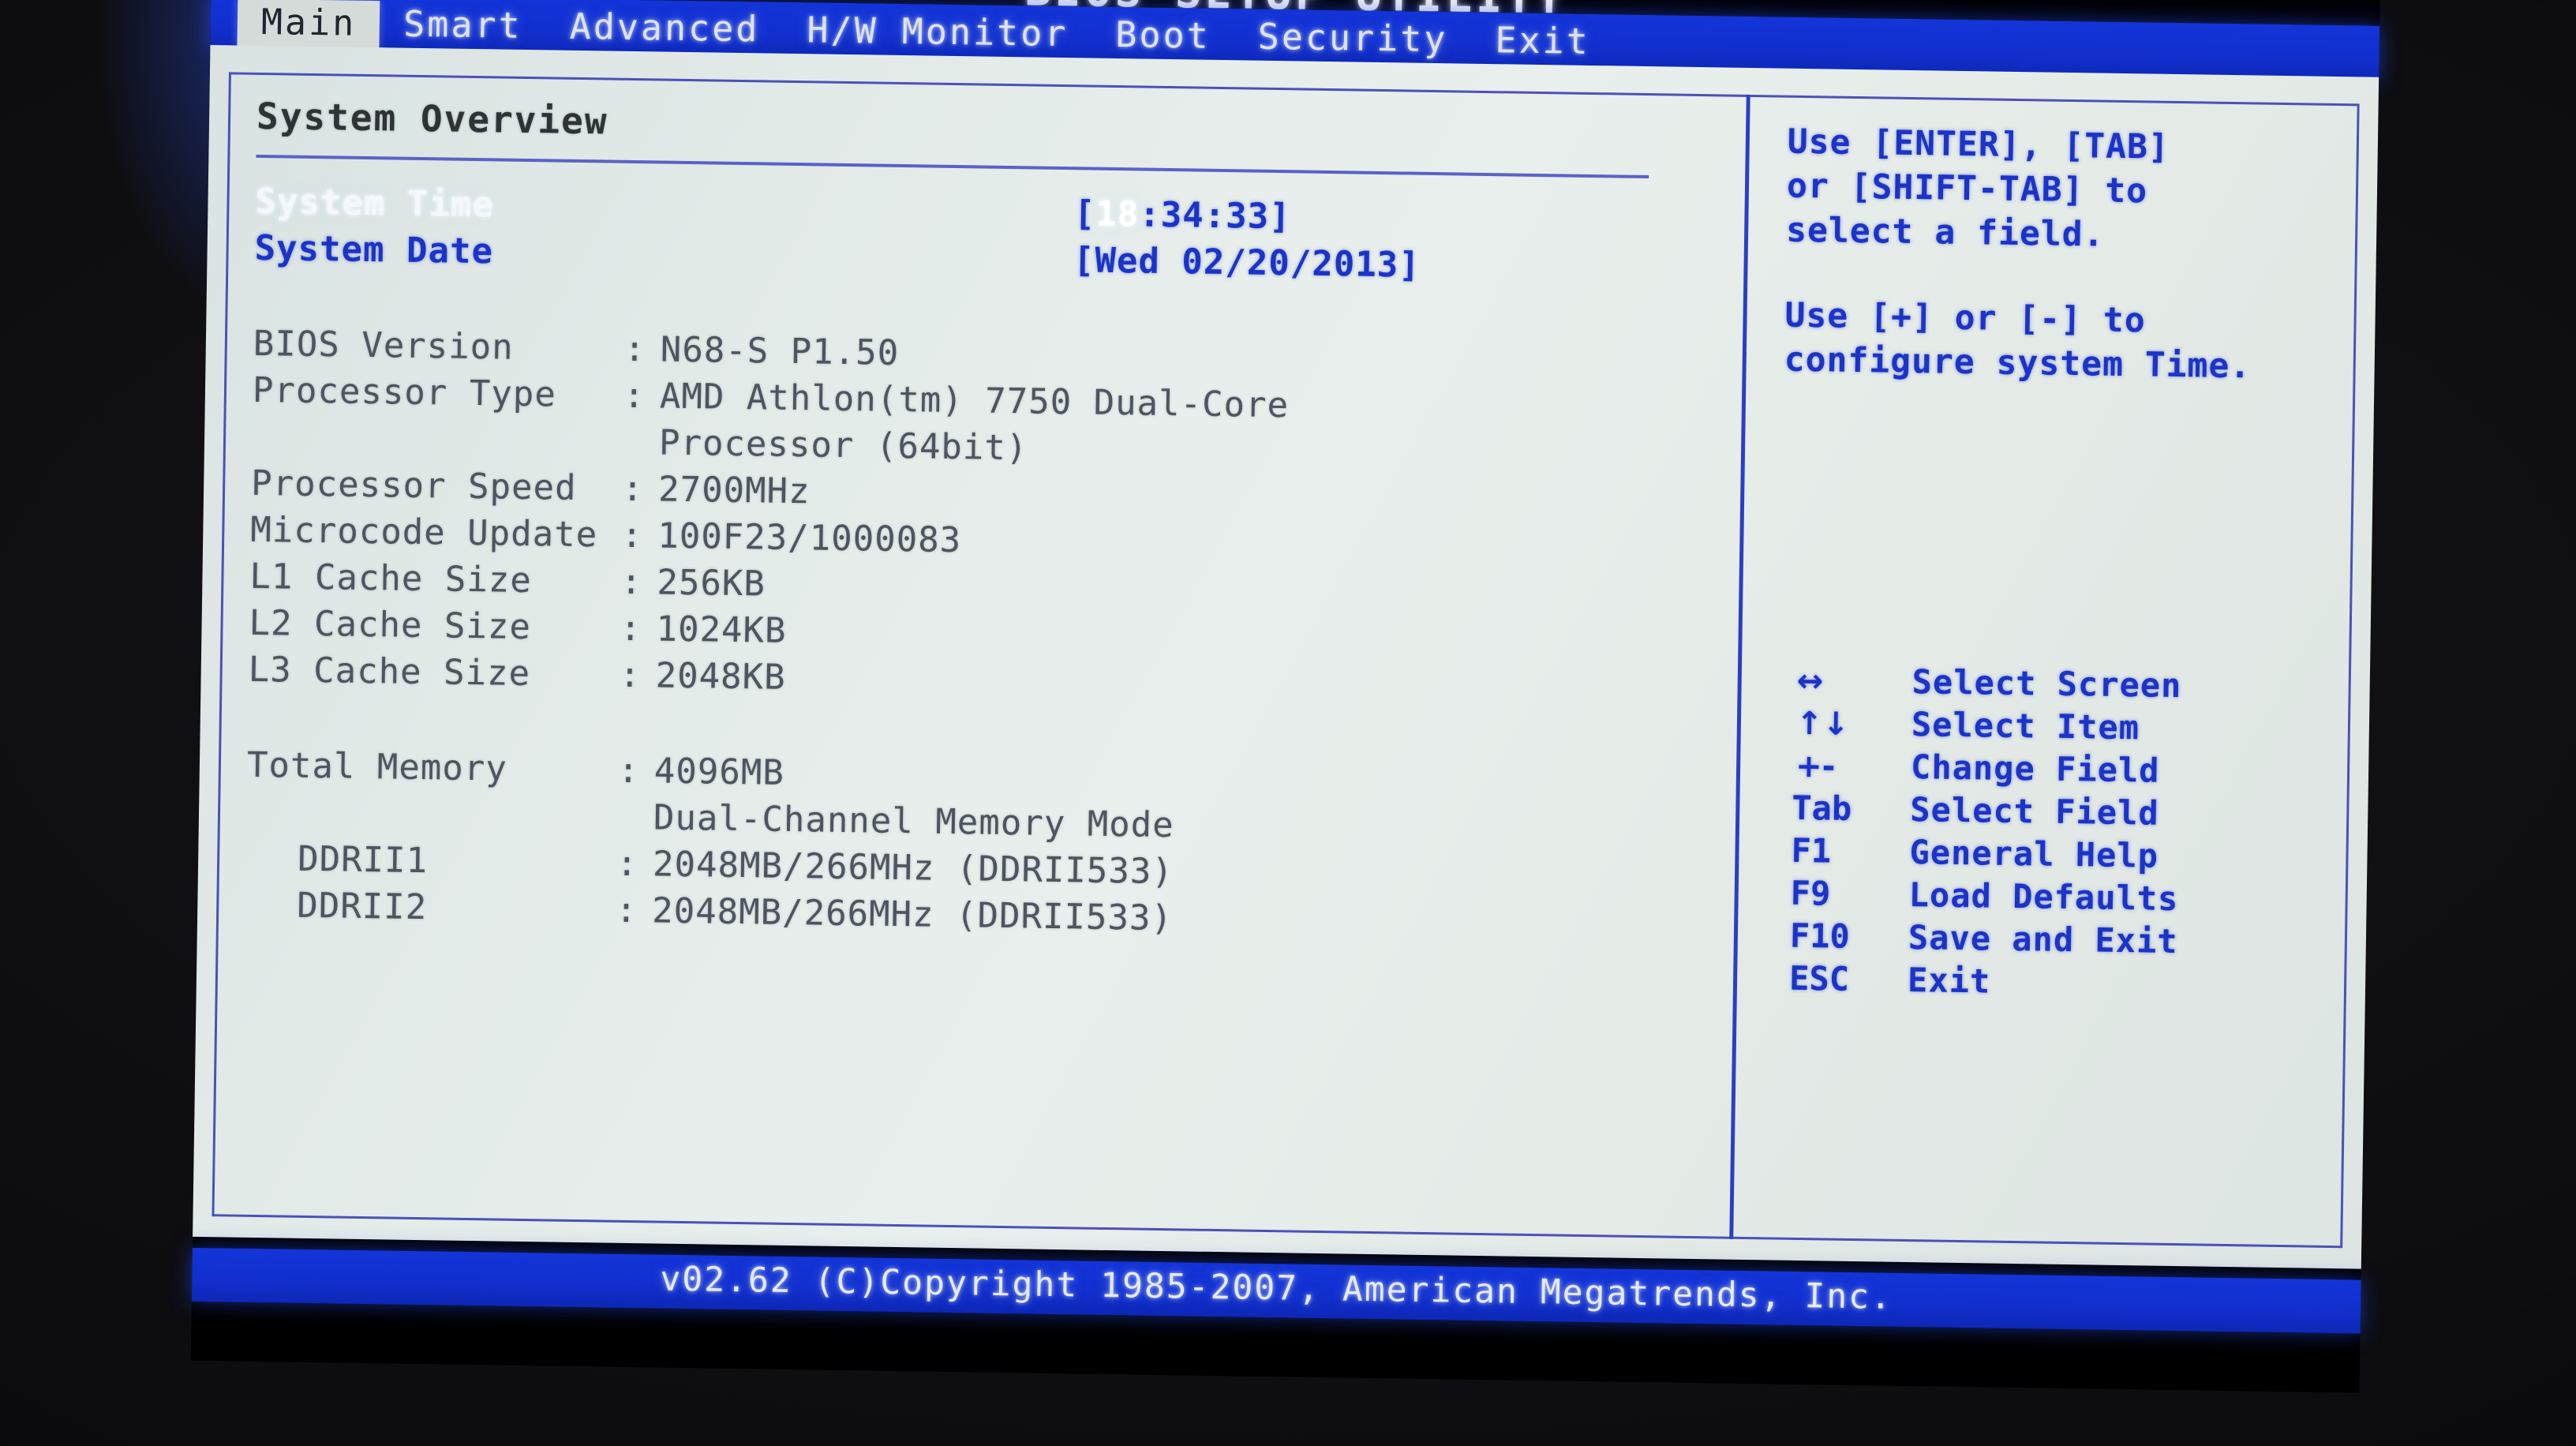  What do you see at coordinates (721, 630) in the screenshot?
I see `l2-cache-value: 1024KB` at bounding box center [721, 630].